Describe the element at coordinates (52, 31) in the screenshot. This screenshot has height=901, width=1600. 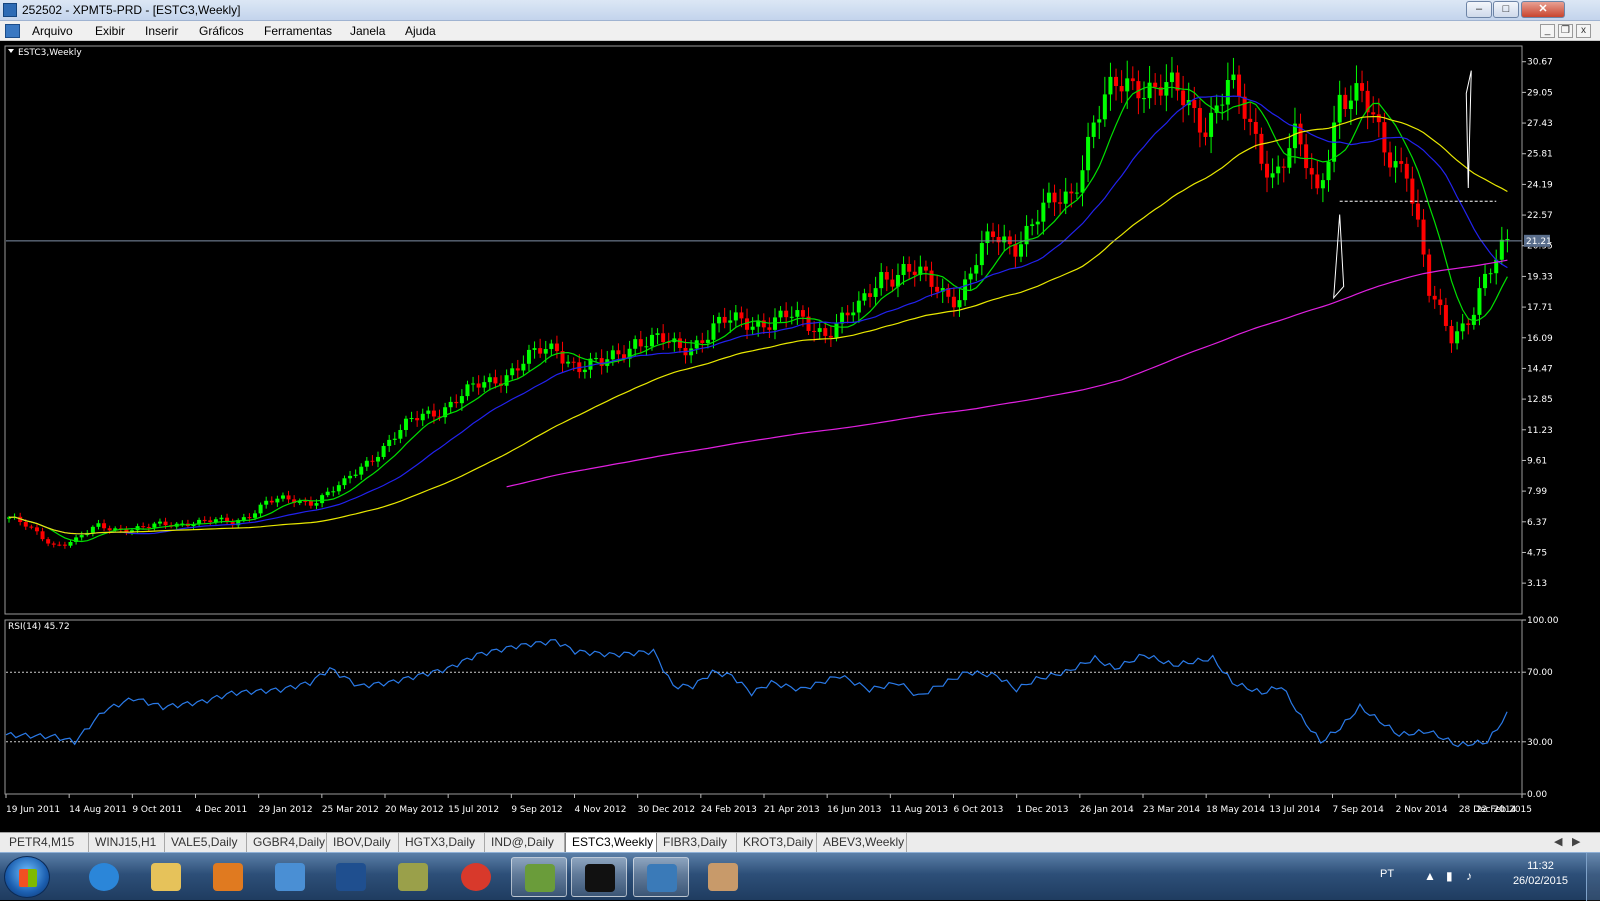
I see `menu-arquivo: Arquivo` at that location.